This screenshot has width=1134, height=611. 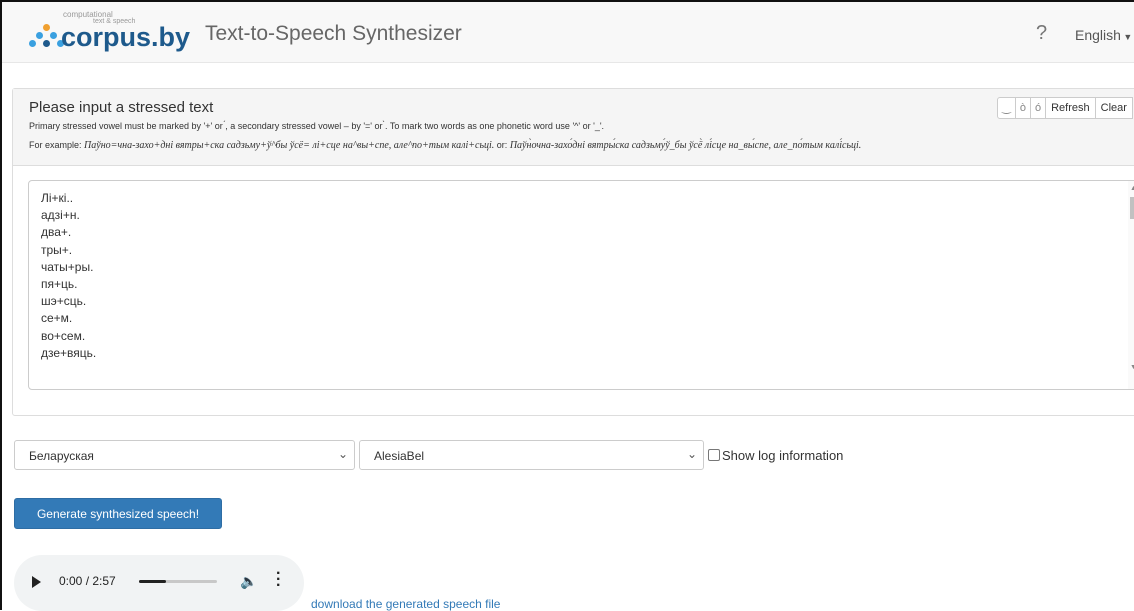 I want to click on text-line: шэ+сць., so click(x=64, y=301).